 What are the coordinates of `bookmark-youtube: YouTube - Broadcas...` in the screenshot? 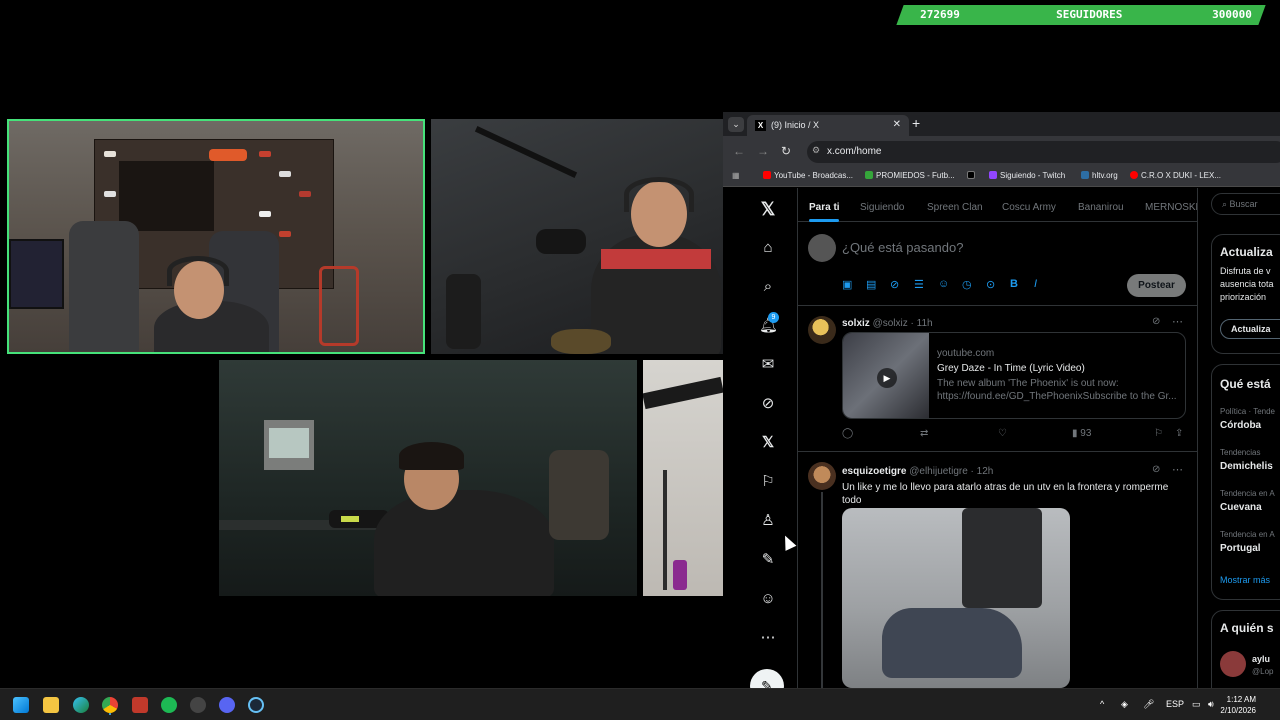 It's located at (808, 175).